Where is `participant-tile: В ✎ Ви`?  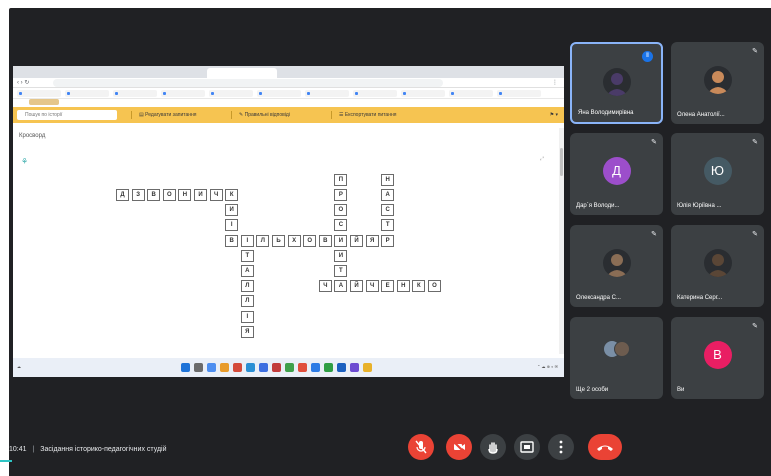
participant-tile: В ✎ Ви is located at coordinates (717, 358).